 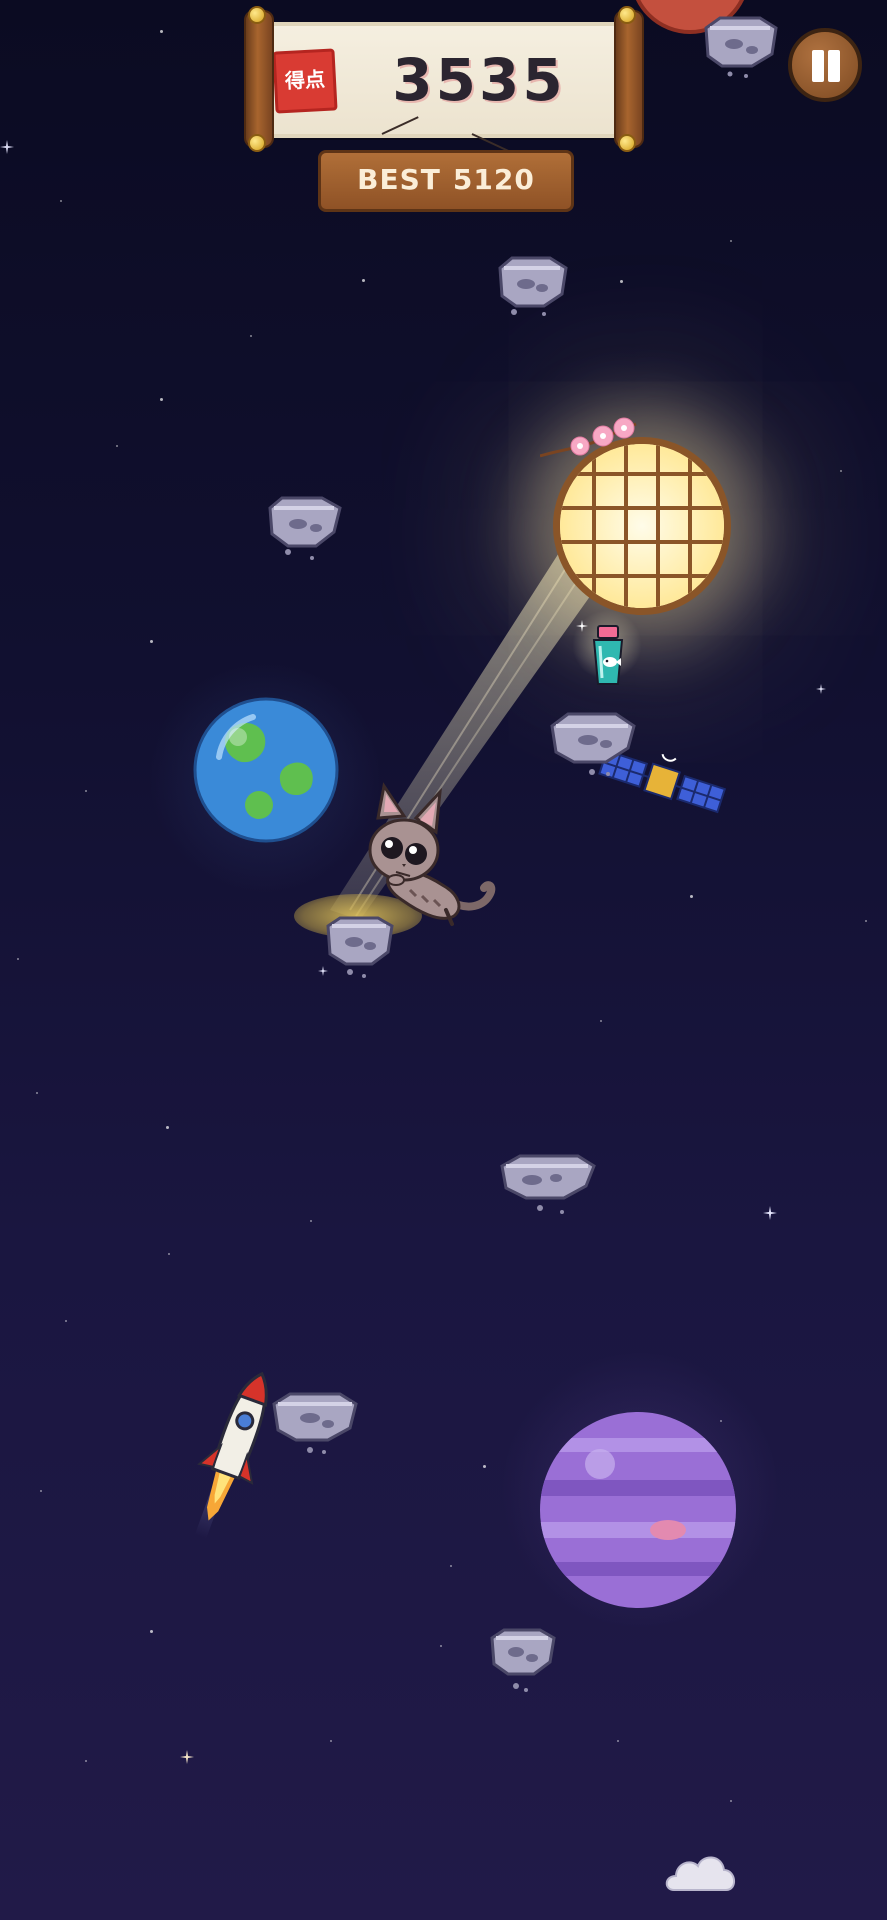 I want to click on sparkle-icon, so click(x=582, y=626).